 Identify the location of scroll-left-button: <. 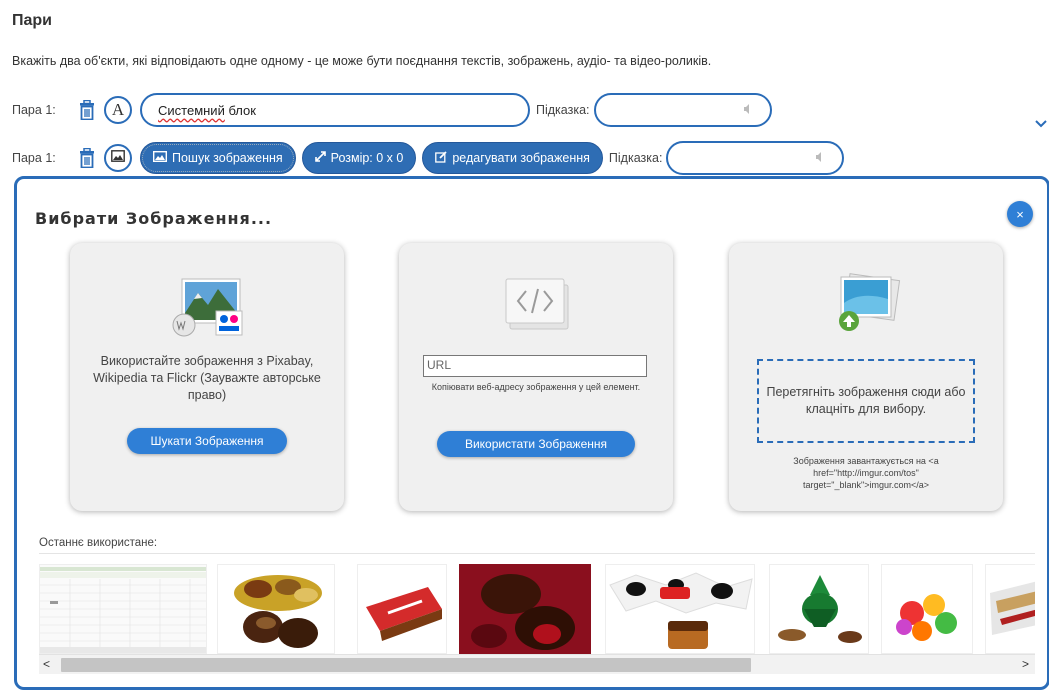
(46, 664).